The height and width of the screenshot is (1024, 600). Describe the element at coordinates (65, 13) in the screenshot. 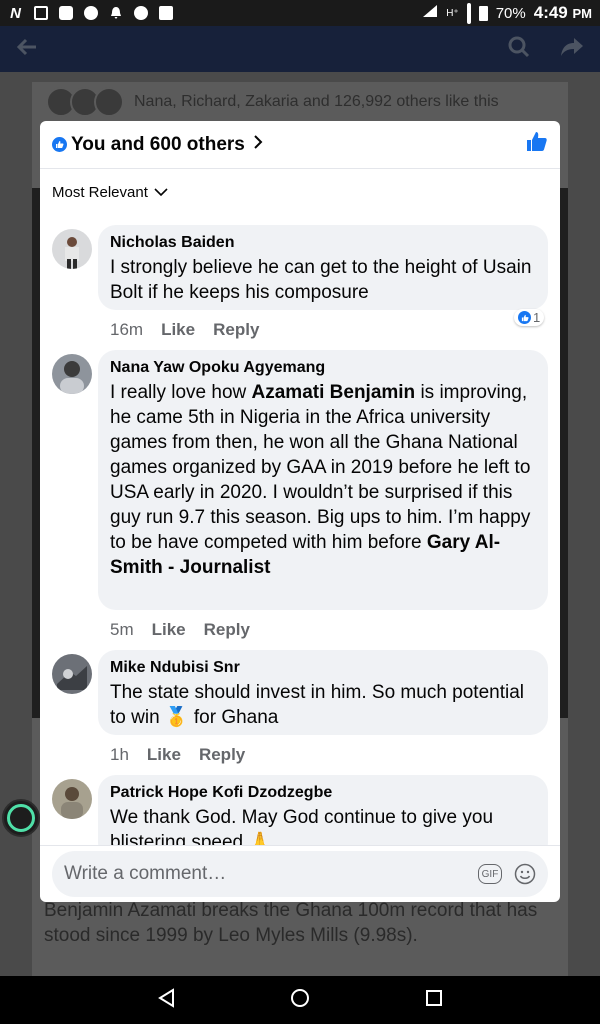

I see `message-icon` at that location.